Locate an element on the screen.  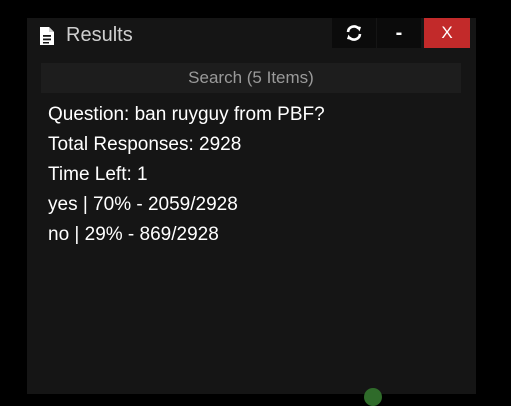
window-title: Results is located at coordinates (99, 35).